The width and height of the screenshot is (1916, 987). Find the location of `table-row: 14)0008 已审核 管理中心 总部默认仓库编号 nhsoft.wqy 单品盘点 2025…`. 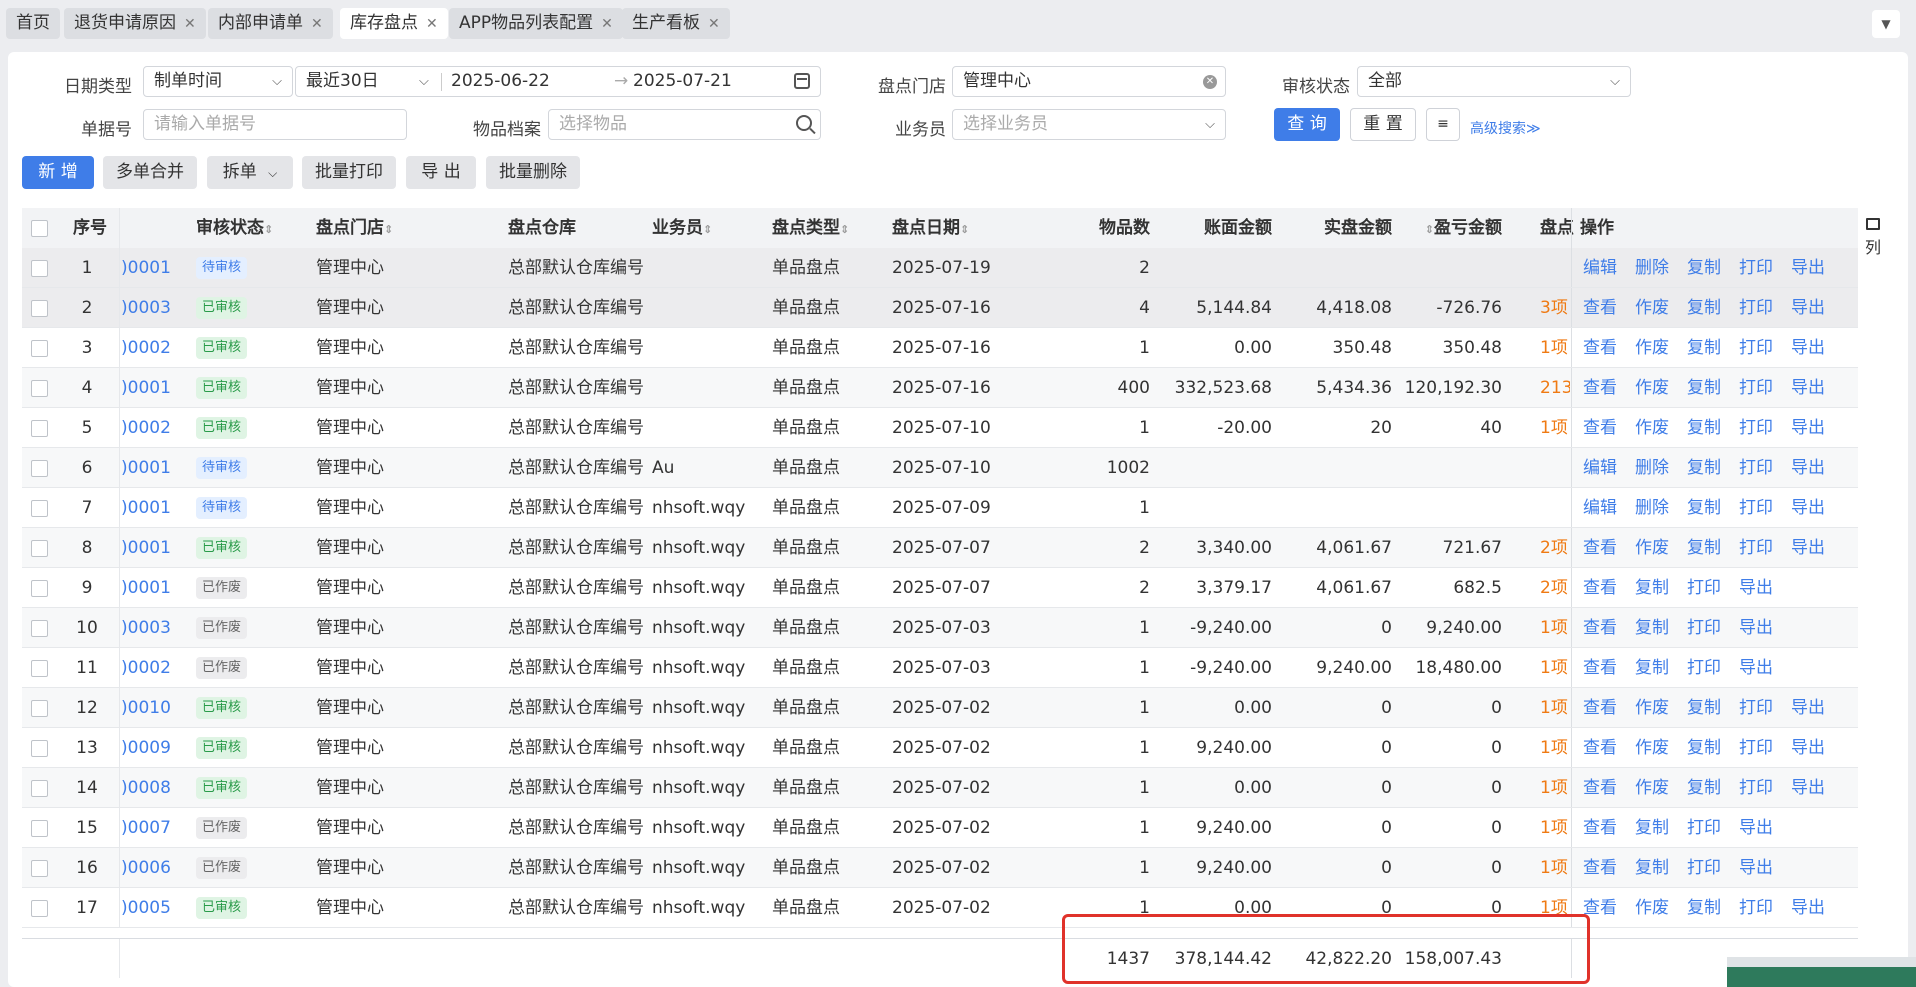

table-row: 14)0008 已审核 管理中心 总部默认仓库编号 nhsoft.wqy 单品盘点 2025… is located at coordinates (940, 788).